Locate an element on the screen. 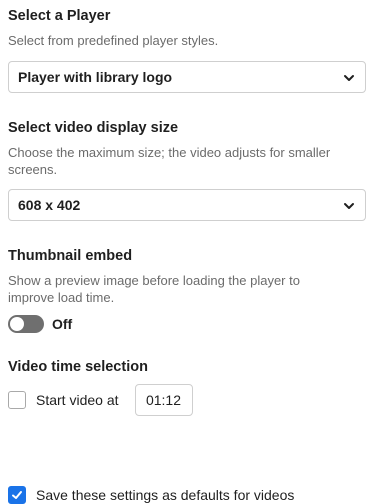 This screenshot has height=504, width=369. player-heading: Select a Player is located at coordinates (59, 16).